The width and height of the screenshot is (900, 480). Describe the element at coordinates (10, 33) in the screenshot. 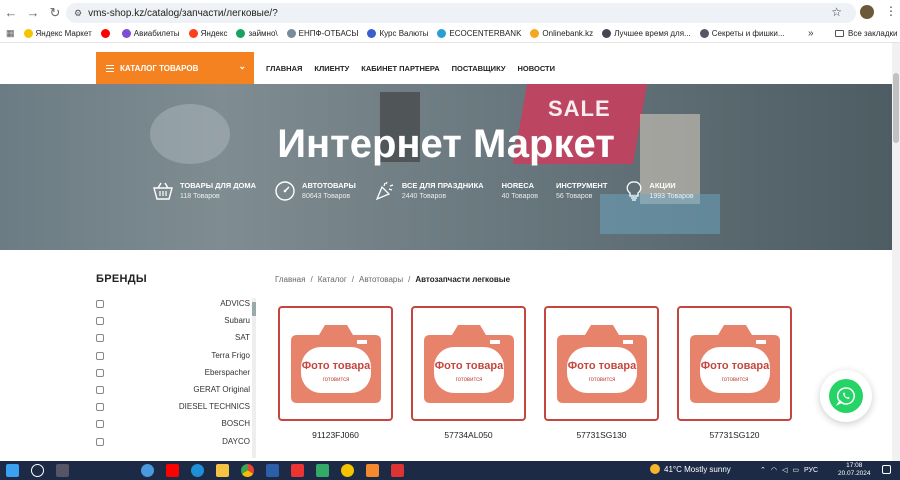

I see `apps-grid-icon: ▦` at that location.